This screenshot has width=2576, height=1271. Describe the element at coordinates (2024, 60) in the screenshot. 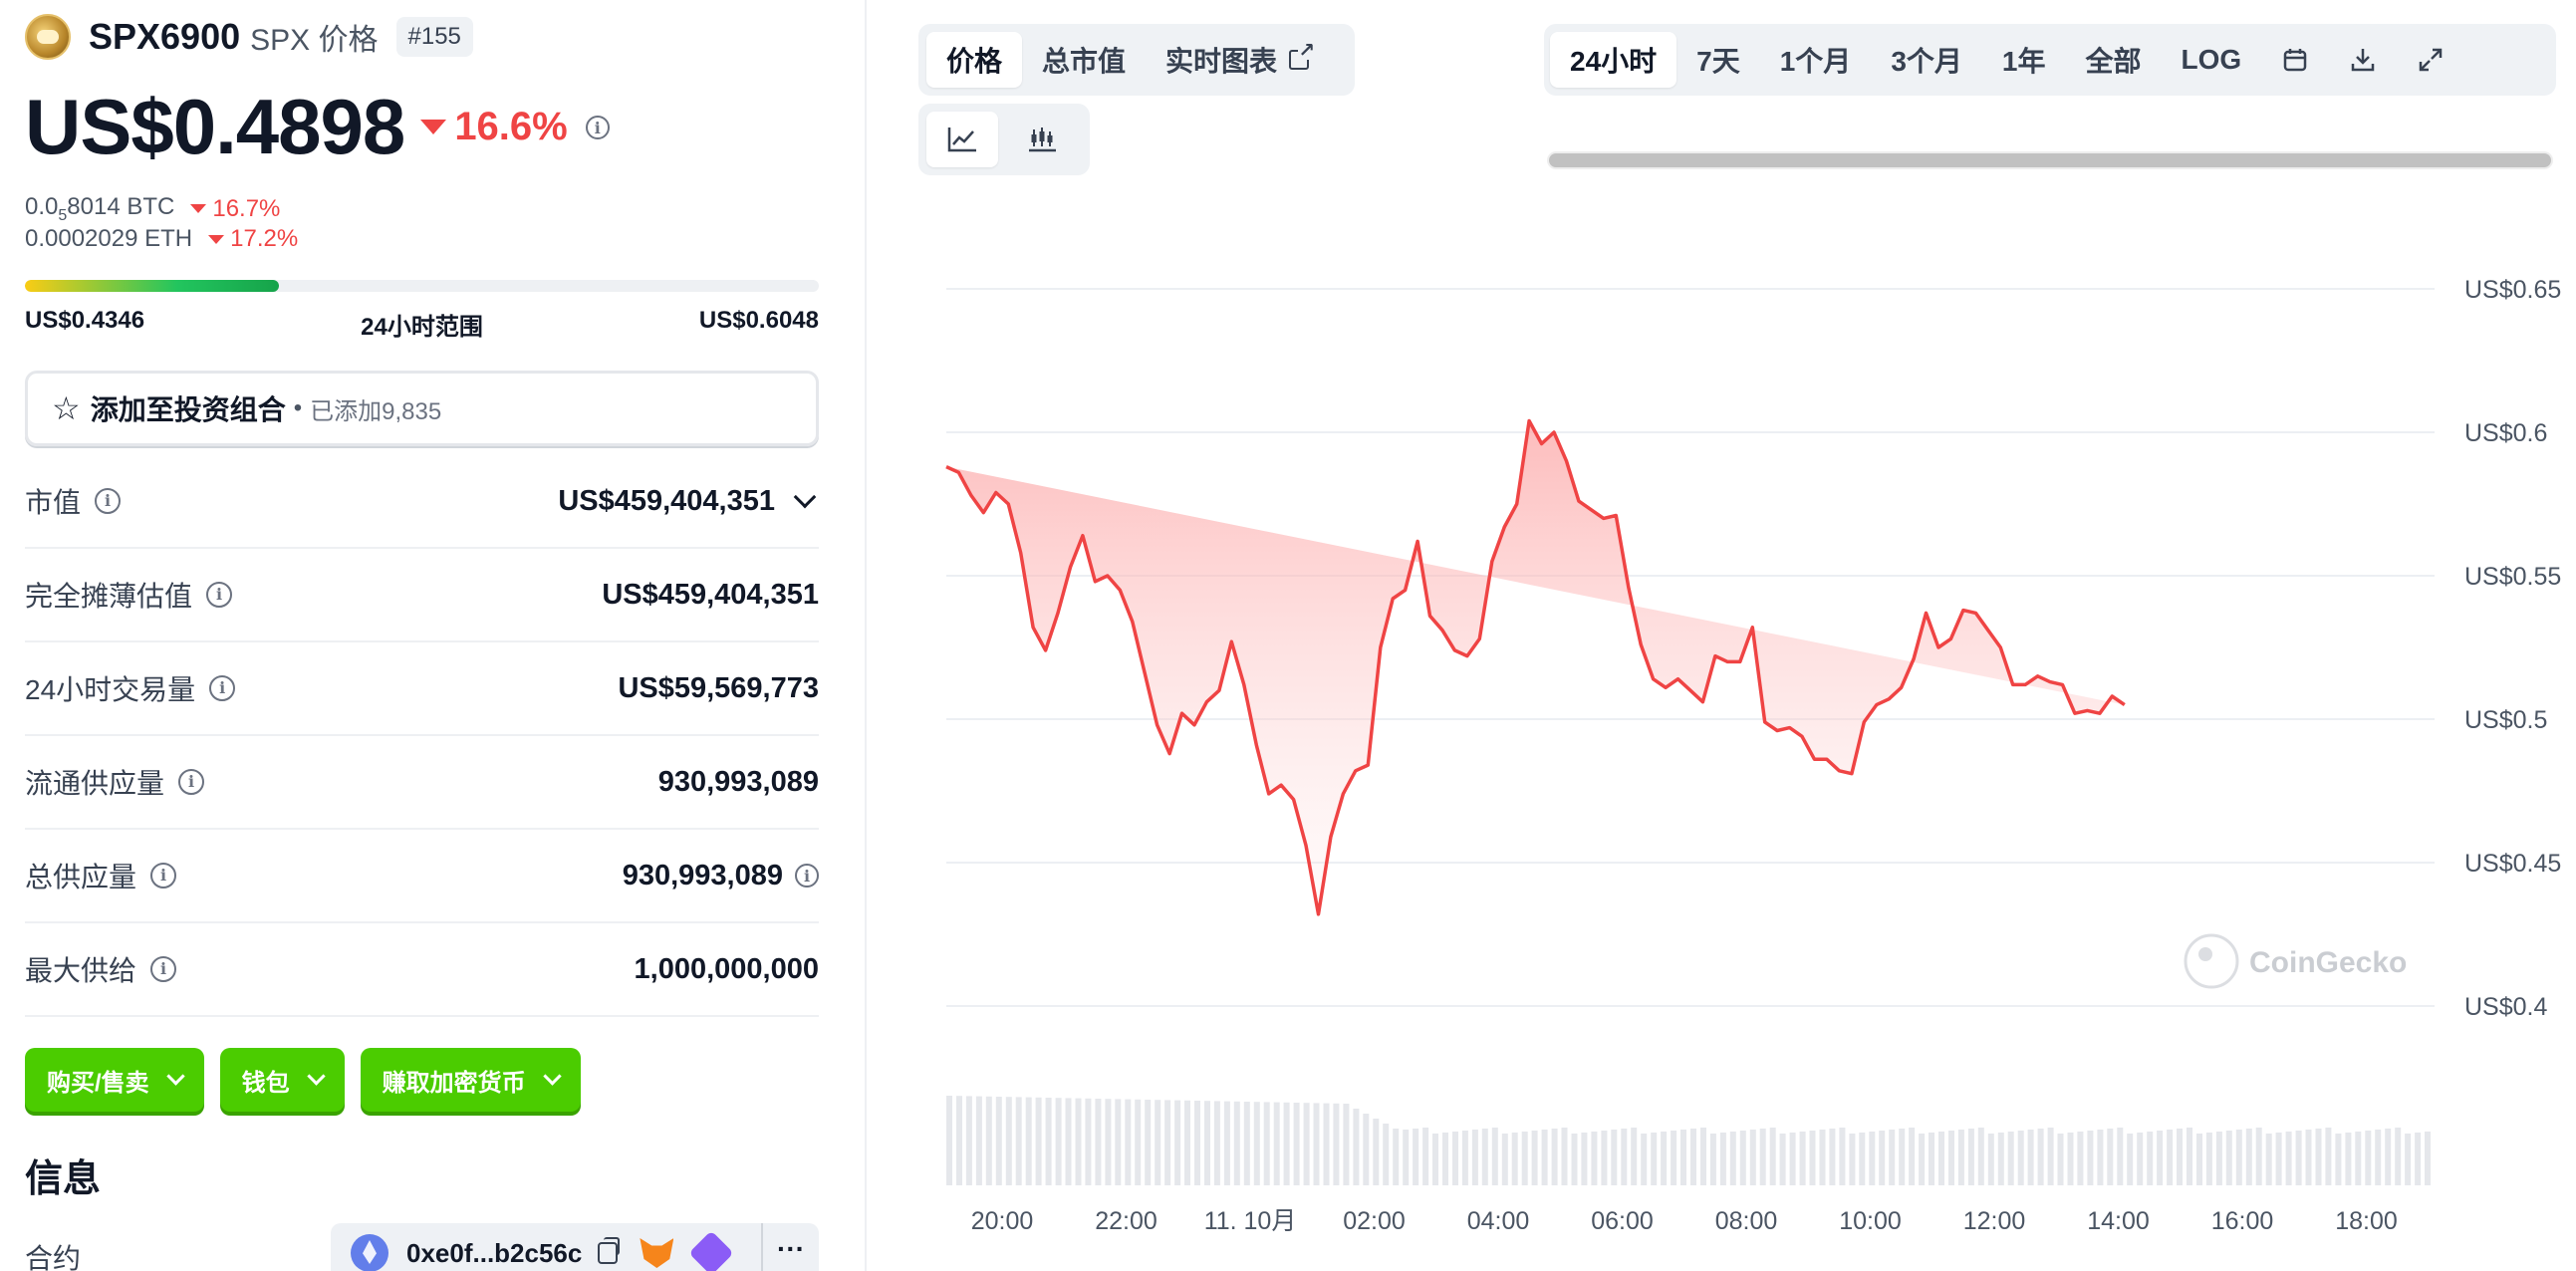

I see `range-1y: 1年` at that location.